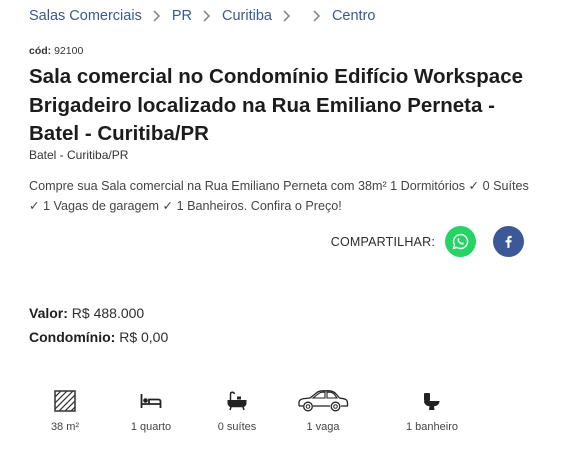  I want to click on feature-bathrooms-text: 1 banheiro, so click(432, 427).